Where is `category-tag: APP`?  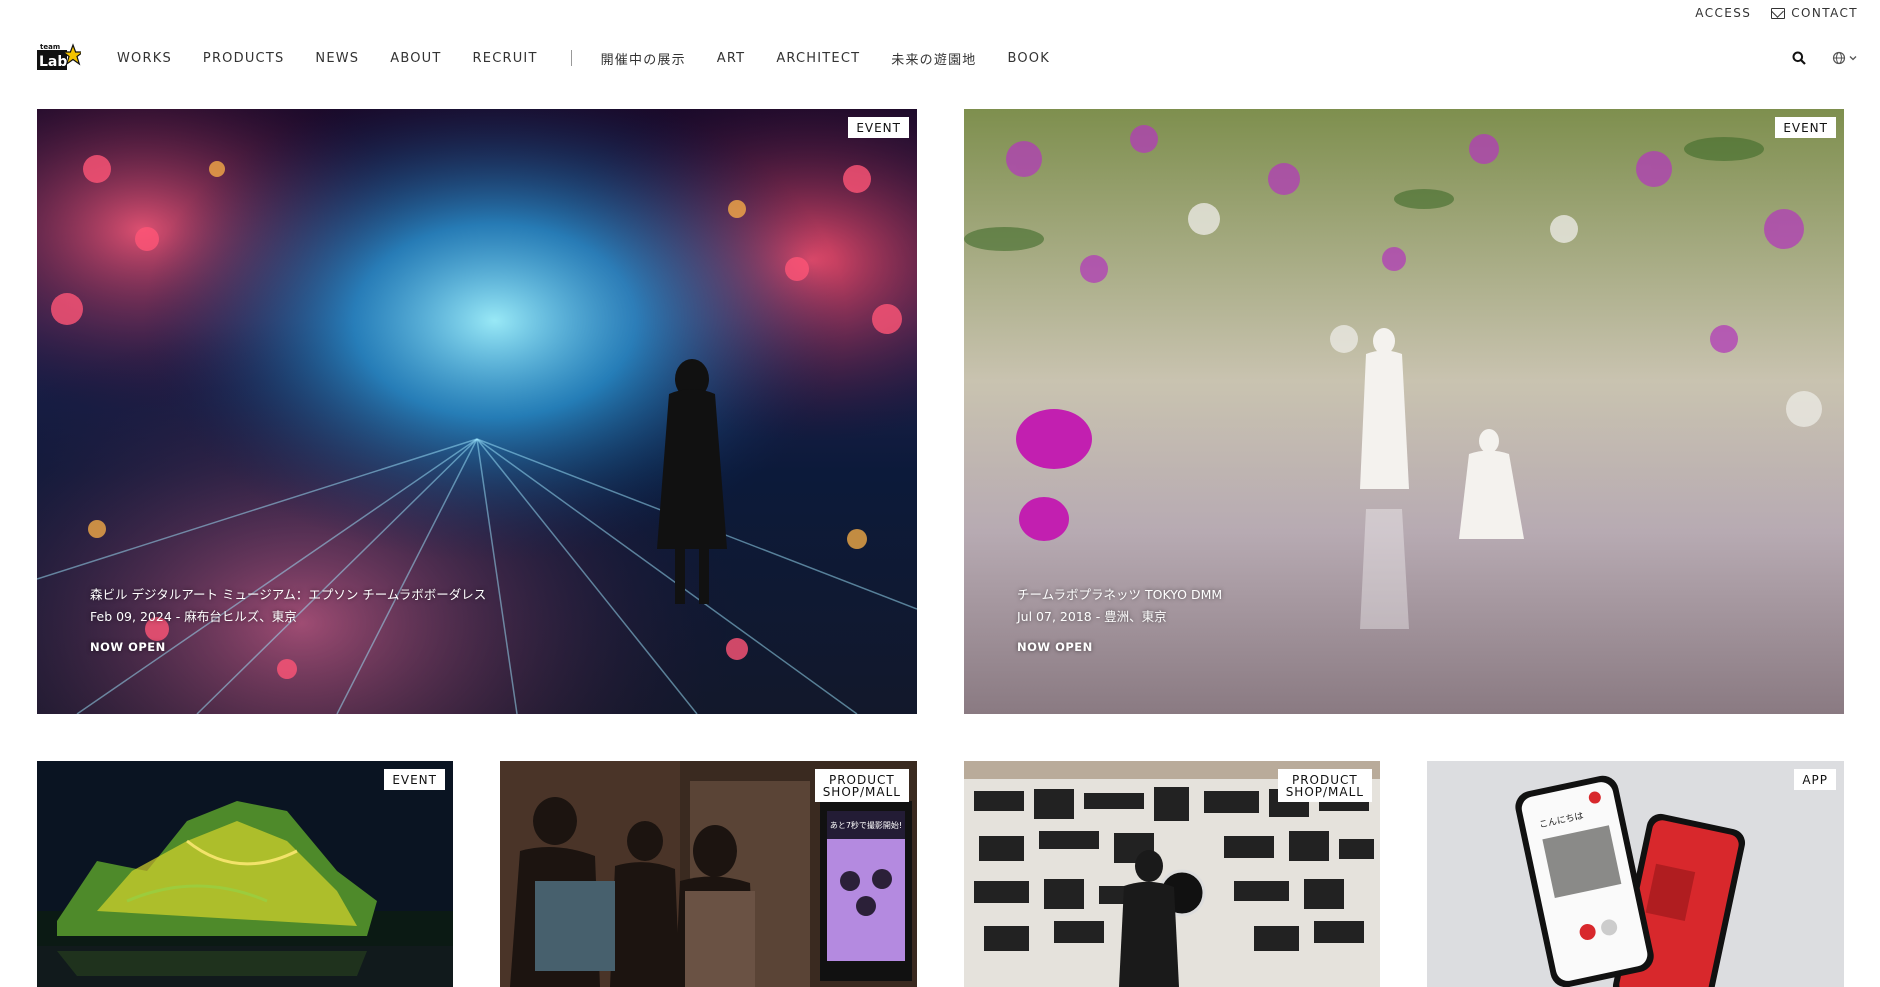
category-tag: APP is located at coordinates (1815, 779).